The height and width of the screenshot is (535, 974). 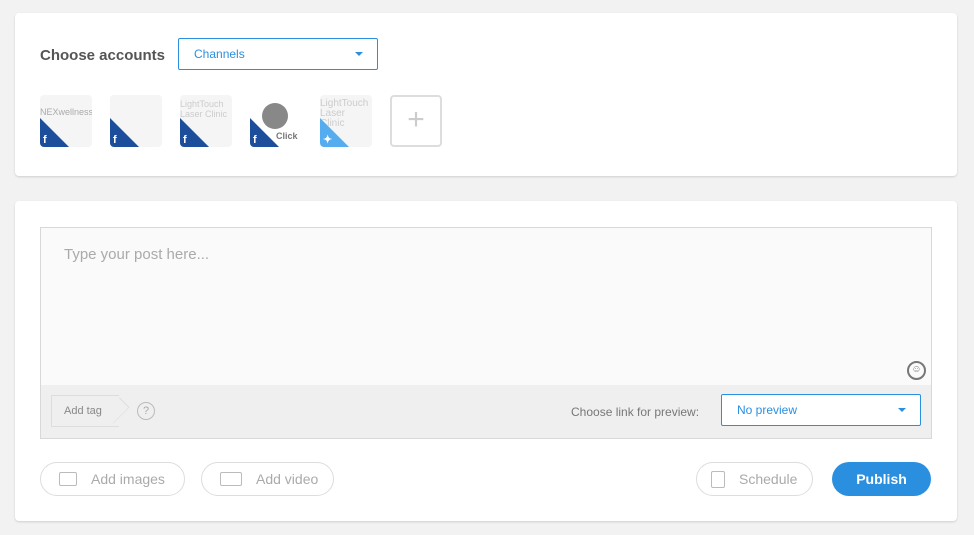 I want to click on emoji-icon: ☺, so click(x=916, y=370).